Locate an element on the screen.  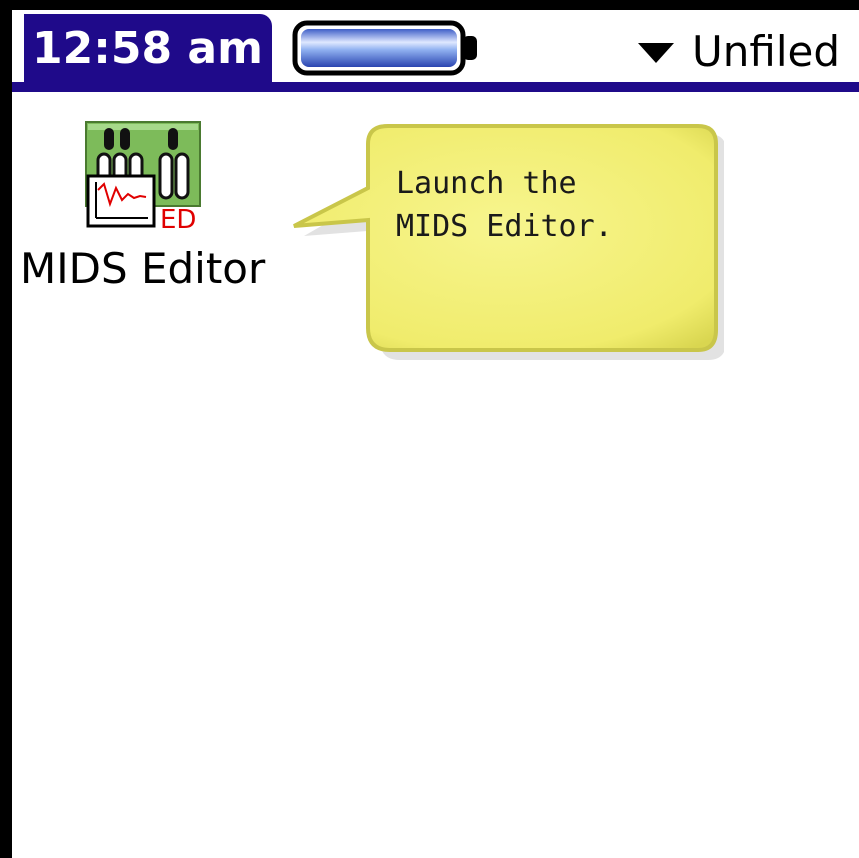
category-picker: Unfiled is located at coordinates (739, 51).